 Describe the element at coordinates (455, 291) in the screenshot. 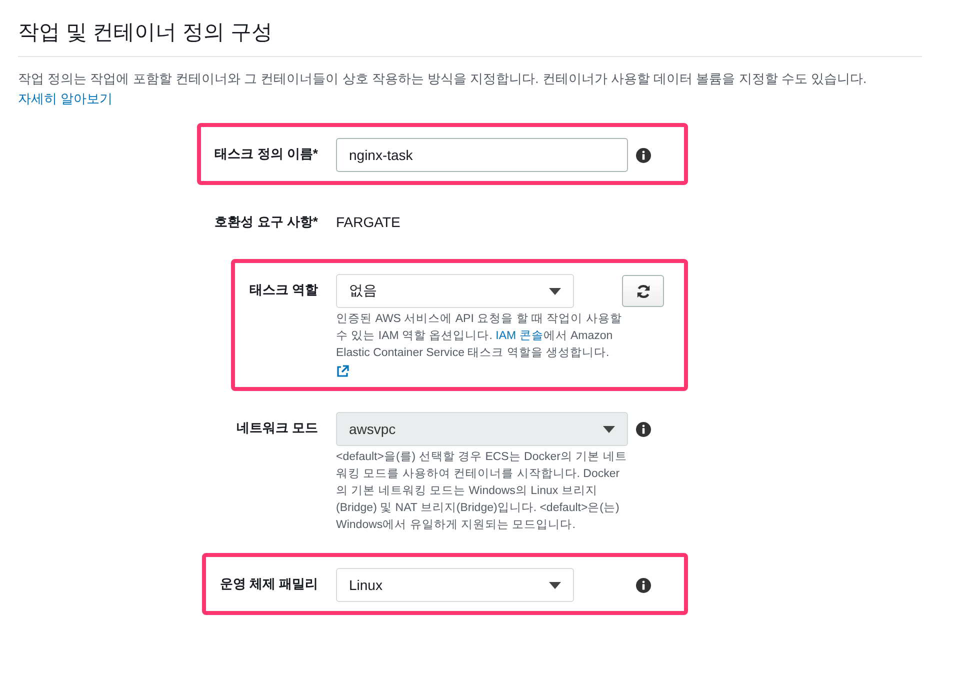

I see `select-field: 없음` at that location.